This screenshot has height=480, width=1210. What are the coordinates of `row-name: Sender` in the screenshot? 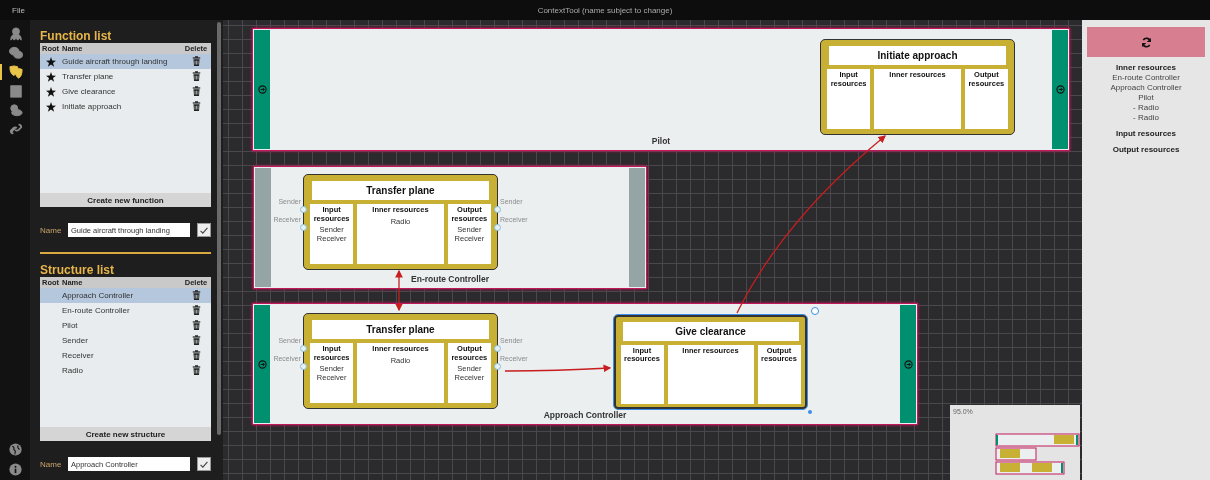 It's located at (75, 340).